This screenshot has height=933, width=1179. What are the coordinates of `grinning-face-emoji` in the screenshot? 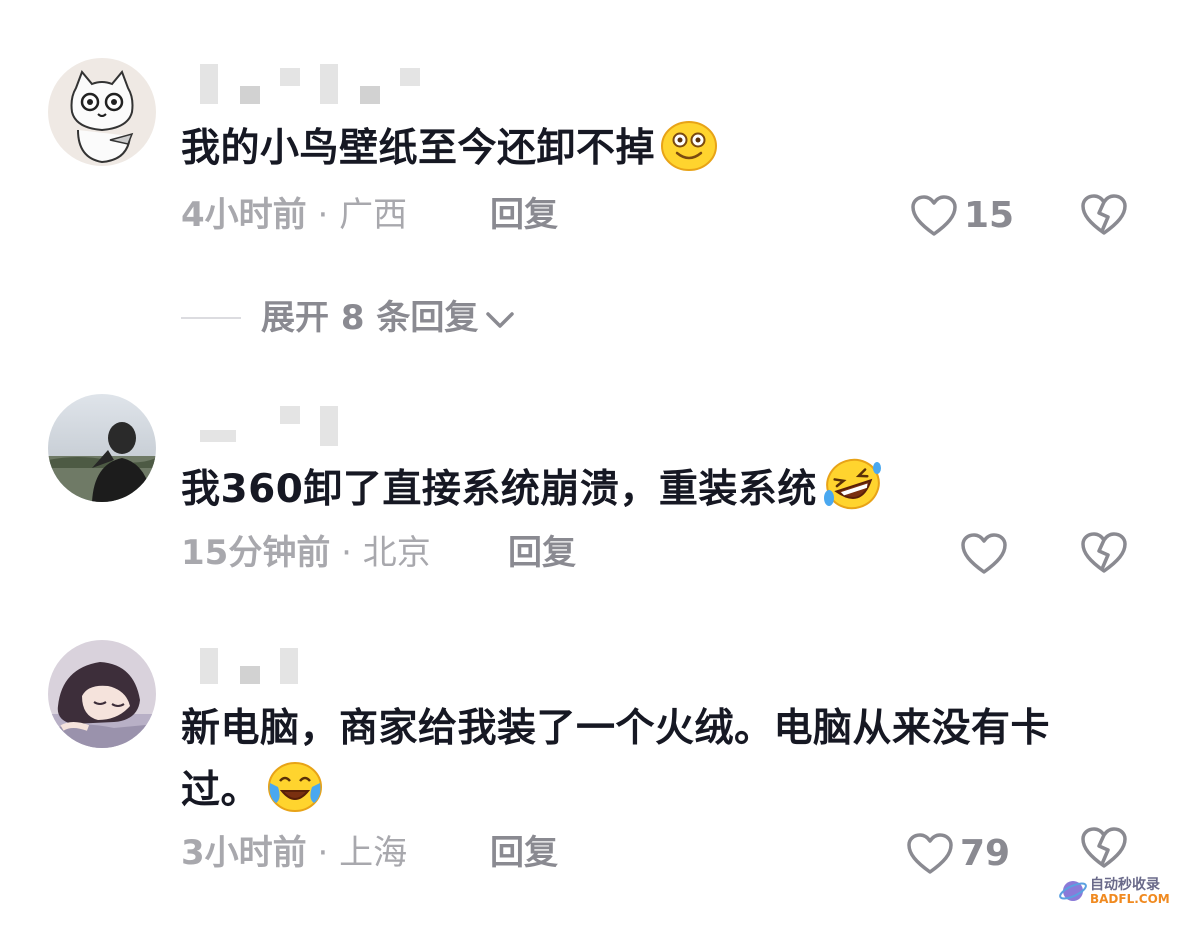 It's located at (689, 155).